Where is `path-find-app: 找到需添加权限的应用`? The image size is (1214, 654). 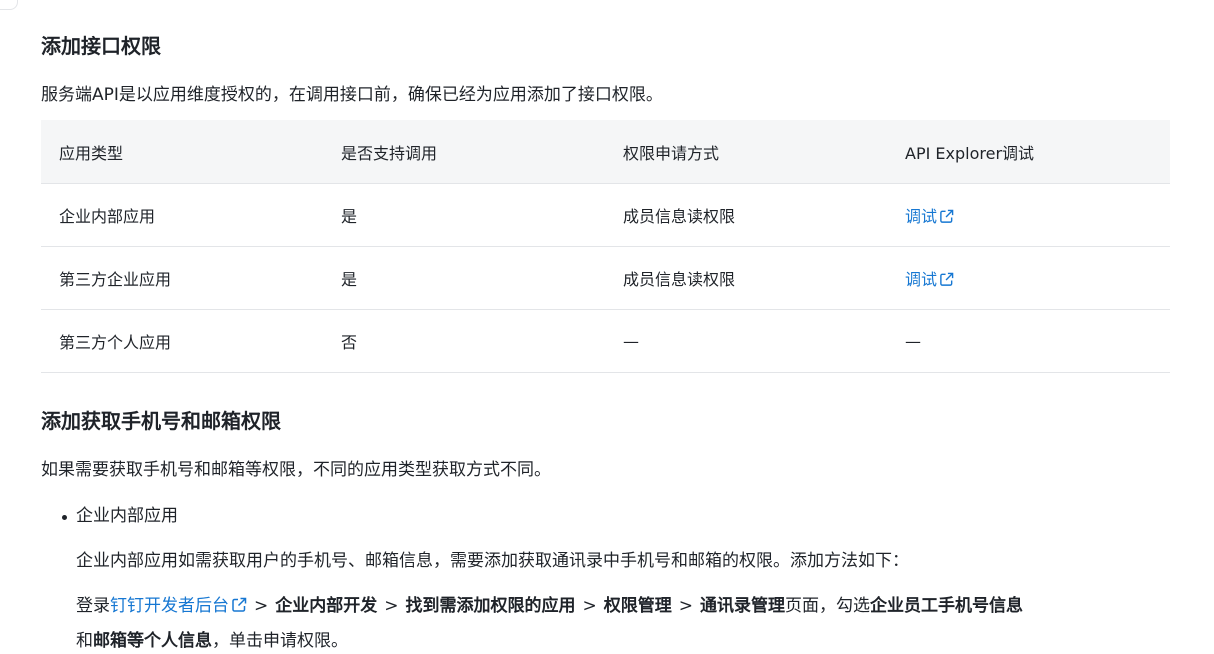
path-find-app: 找到需添加权限的应用 is located at coordinates (490, 606).